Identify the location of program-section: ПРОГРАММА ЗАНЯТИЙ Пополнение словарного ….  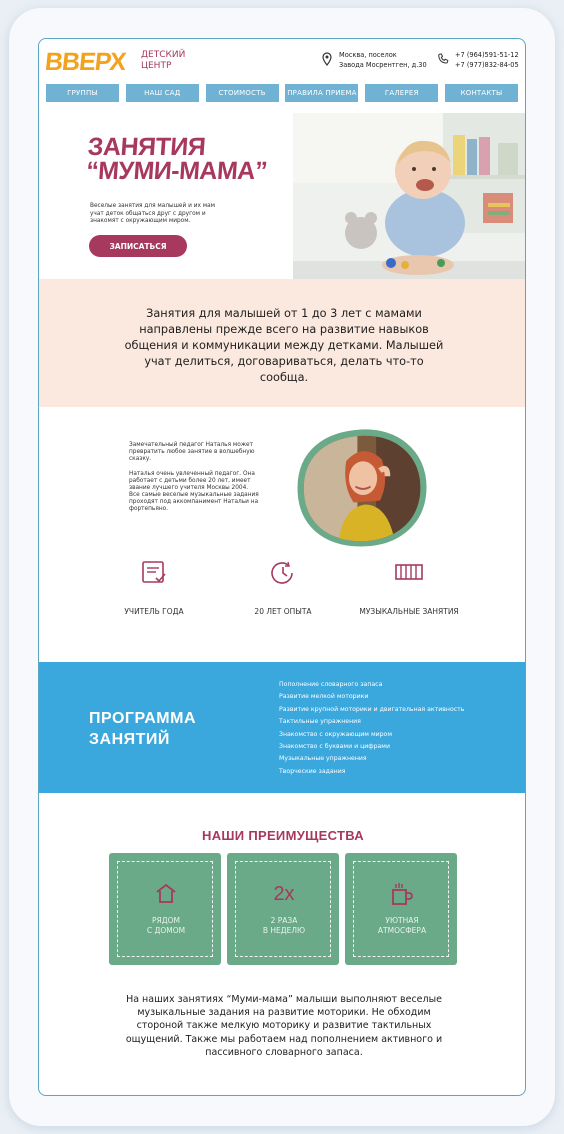
(282, 727).